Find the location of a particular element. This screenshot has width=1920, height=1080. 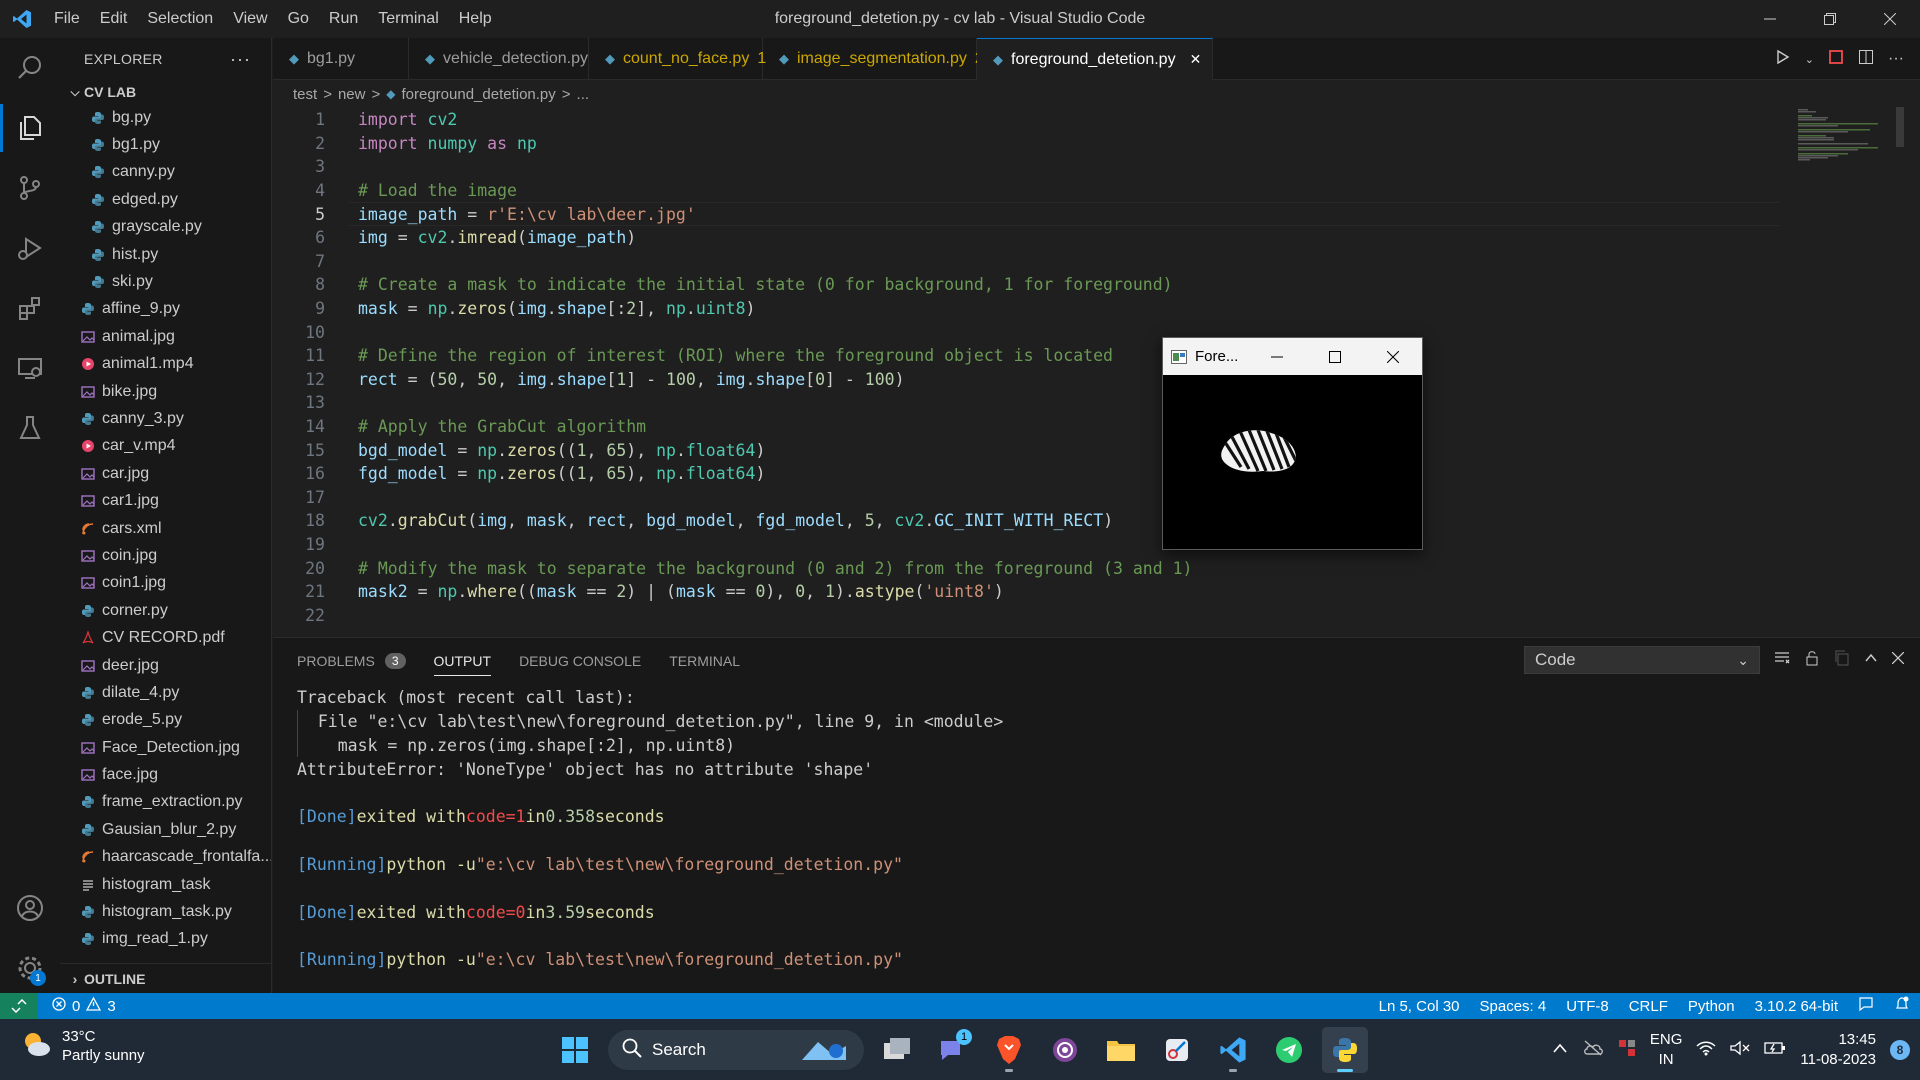

popup-minimize-button is located at coordinates (1277, 356).